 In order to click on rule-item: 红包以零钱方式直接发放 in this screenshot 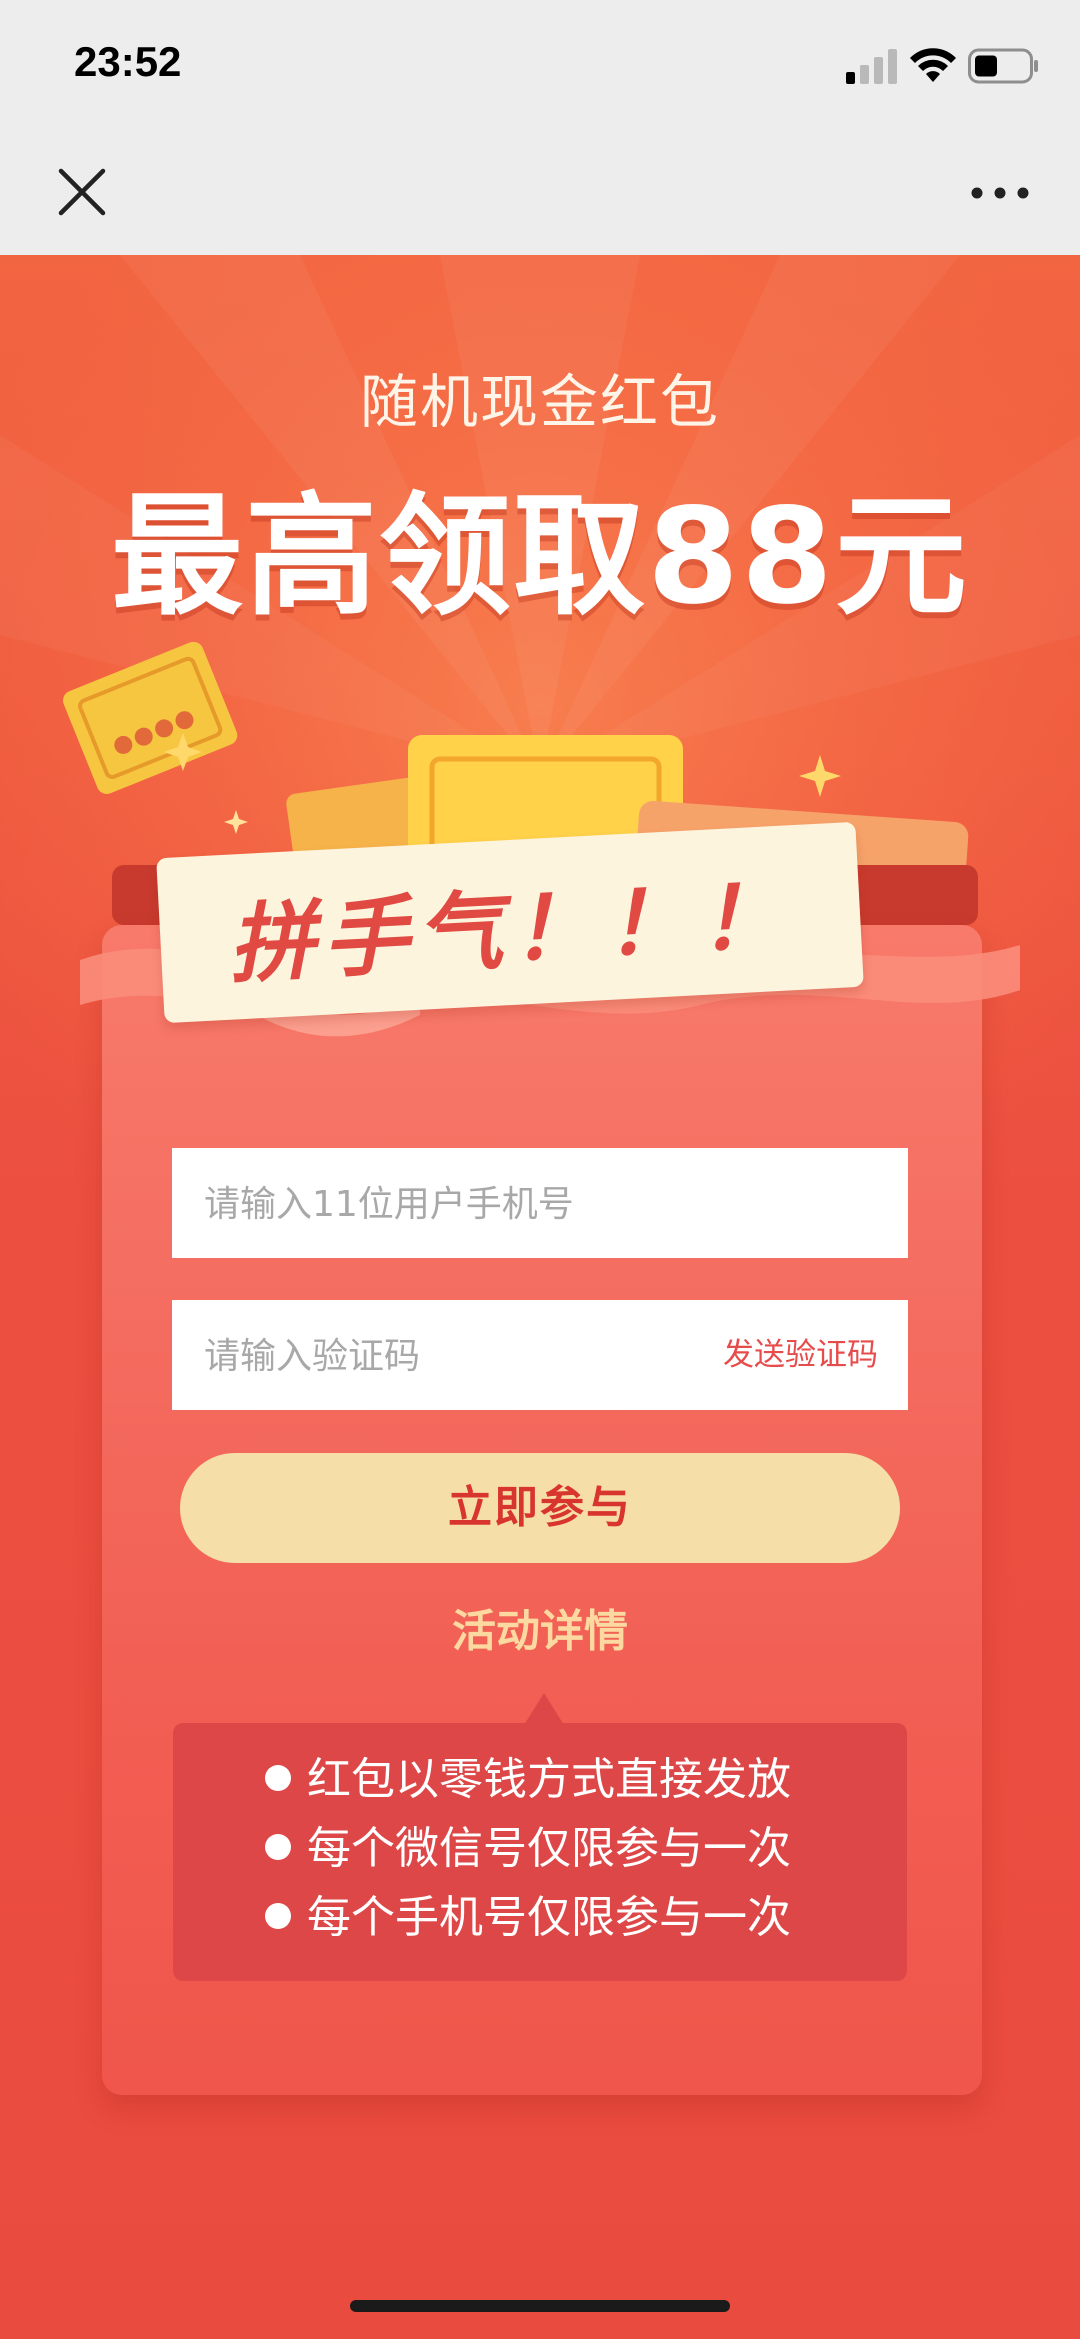, I will do `click(528, 1779)`.